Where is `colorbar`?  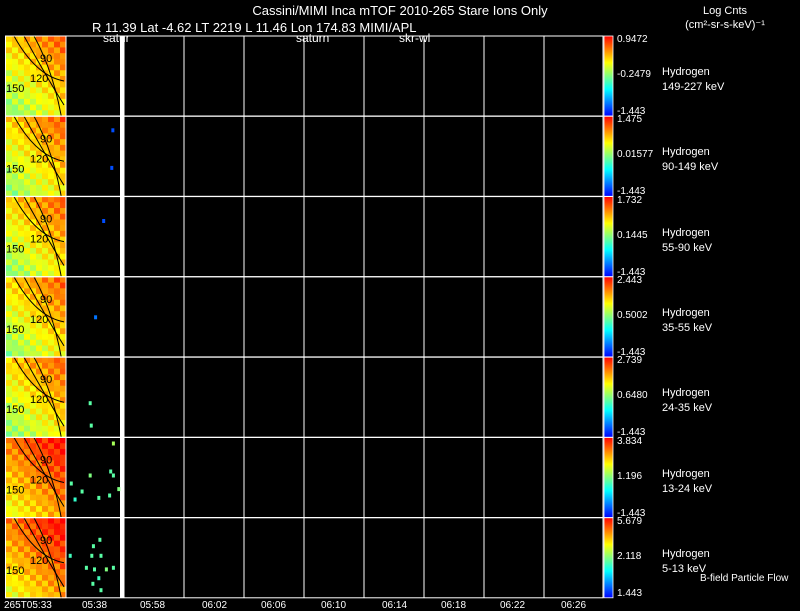 colorbar is located at coordinates (608, 76).